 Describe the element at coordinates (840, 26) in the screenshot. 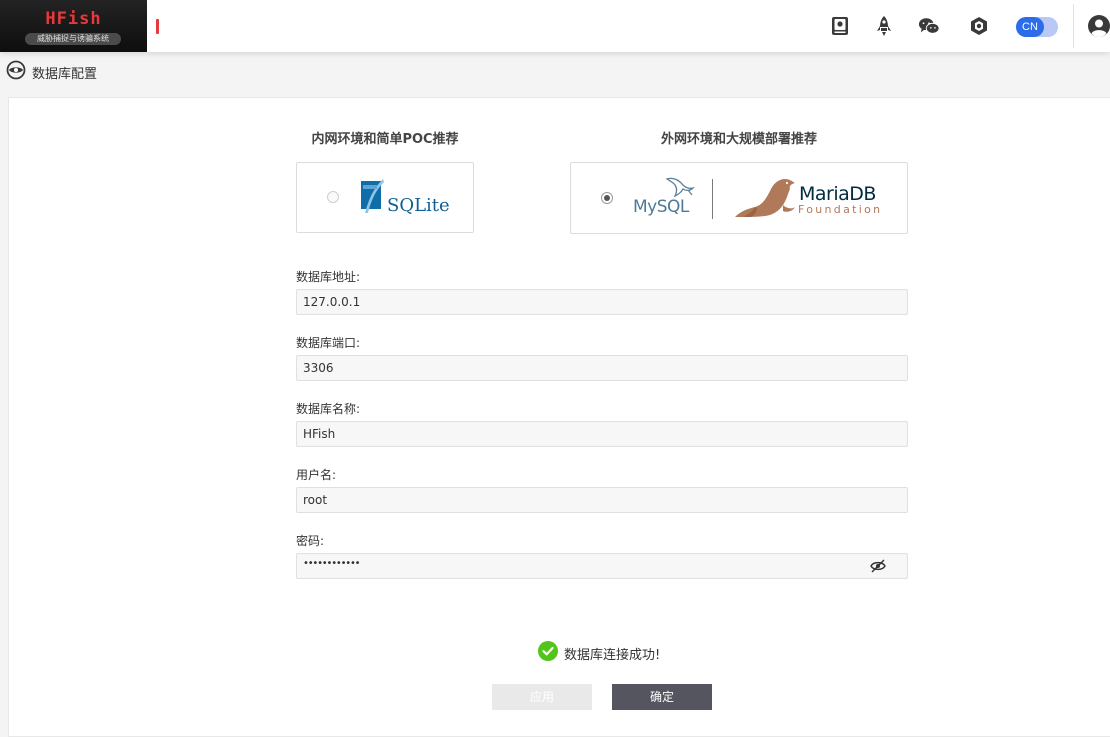

I see `book-icon` at that location.